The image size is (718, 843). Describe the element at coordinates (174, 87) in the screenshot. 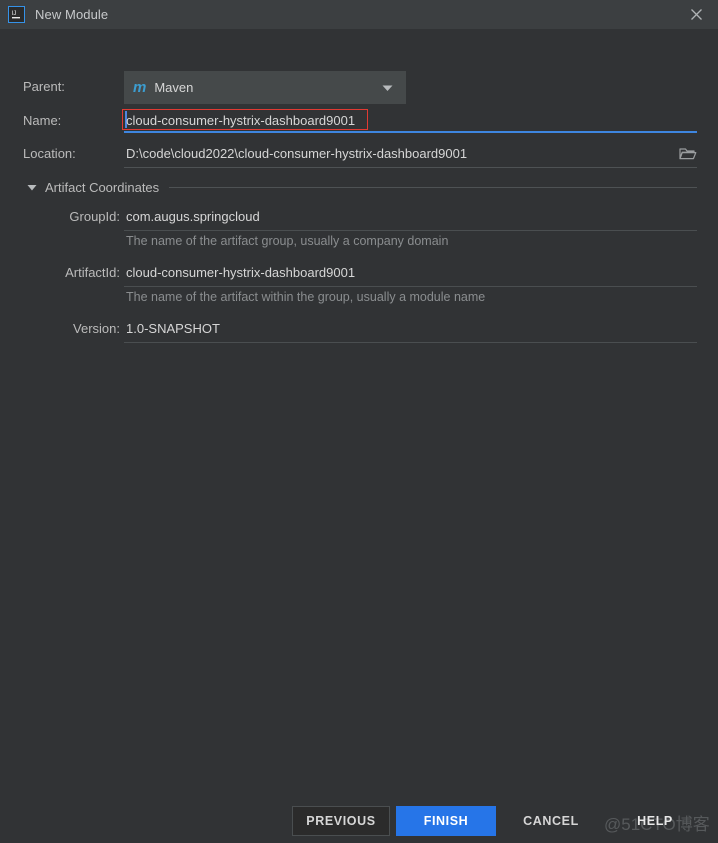

I see `parent-value: Maven` at that location.